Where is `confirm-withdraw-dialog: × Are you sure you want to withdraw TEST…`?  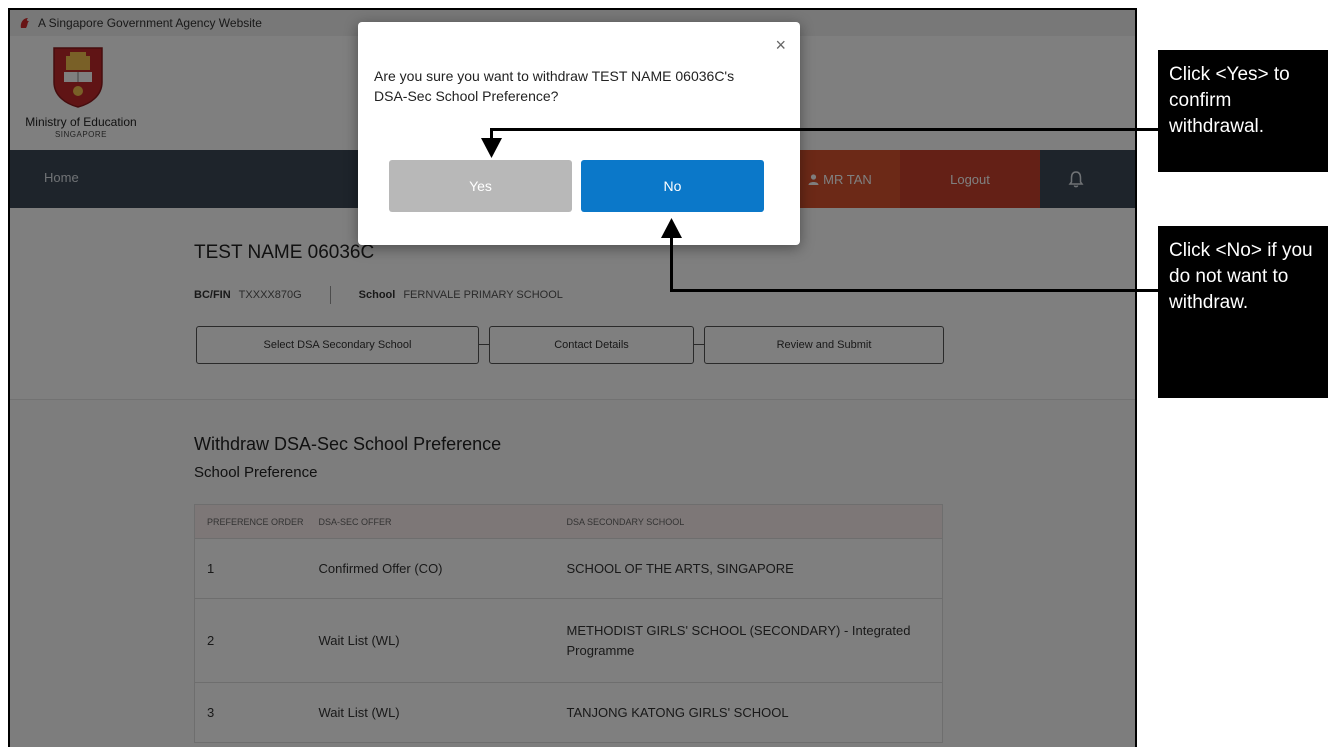
confirm-withdraw-dialog: × Are you sure you want to withdraw TEST… is located at coordinates (579, 133).